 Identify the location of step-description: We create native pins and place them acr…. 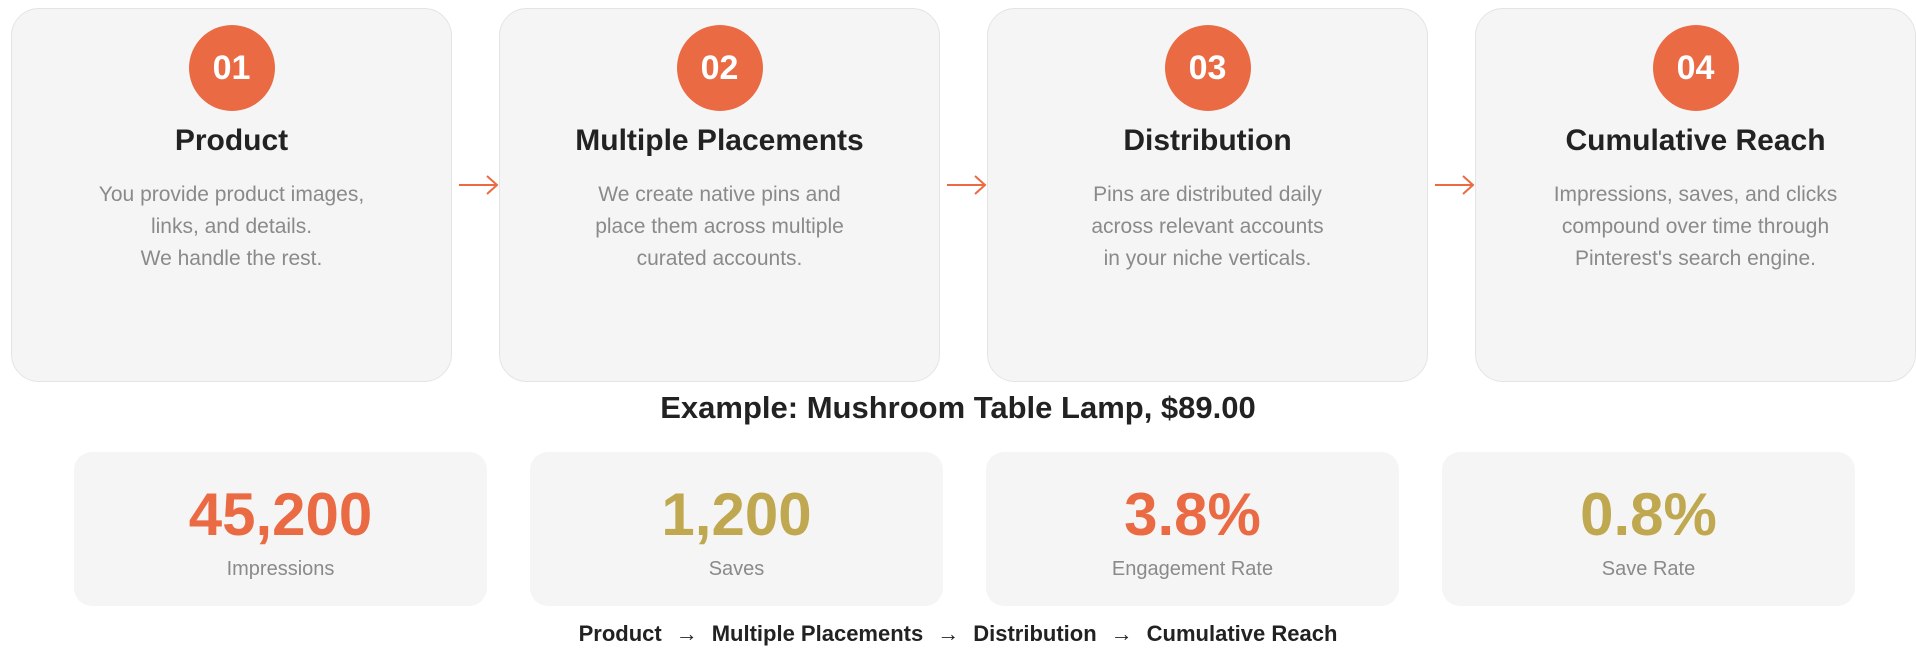
(719, 227).